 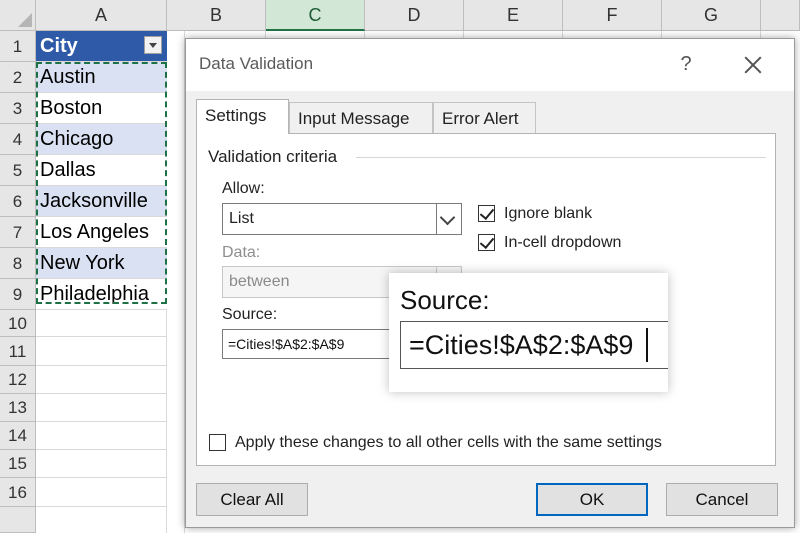 I want to click on help-icon: ?, so click(x=686, y=64).